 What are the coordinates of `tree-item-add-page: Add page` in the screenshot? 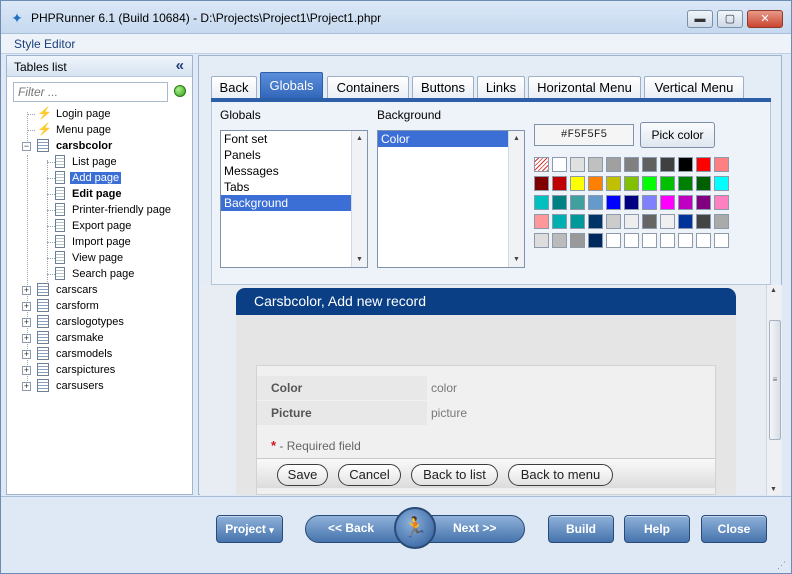 It's located at (88, 178).